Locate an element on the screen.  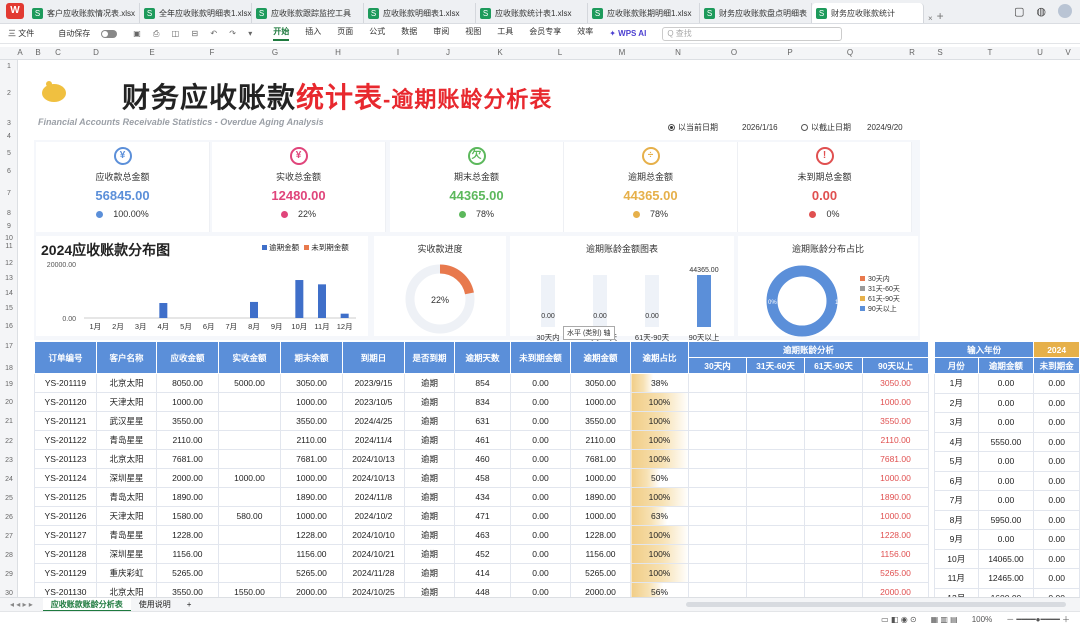
table-cell: 2023/9/15 is located at coordinates (373, 383).